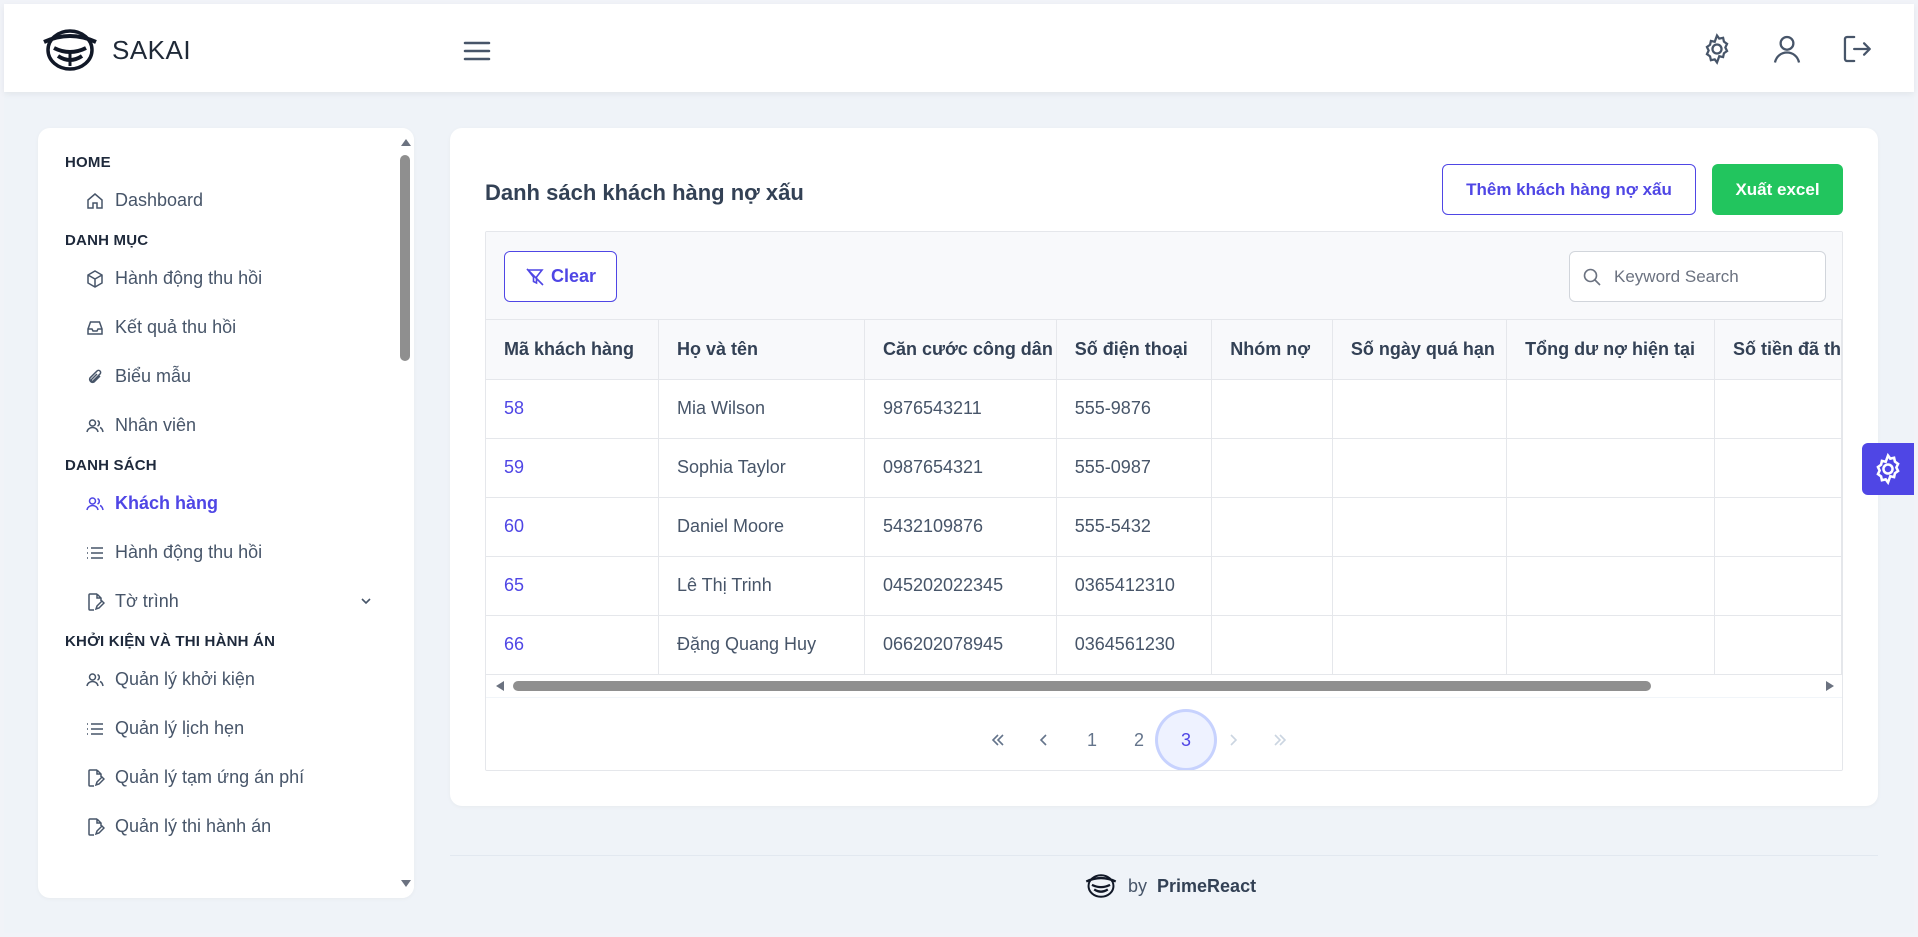 This screenshot has height=937, width=1918. What do you see at coordinates (1787, 49) in the screenshot?
I see `user-profile-icon` at bounding box center [1787, 49].